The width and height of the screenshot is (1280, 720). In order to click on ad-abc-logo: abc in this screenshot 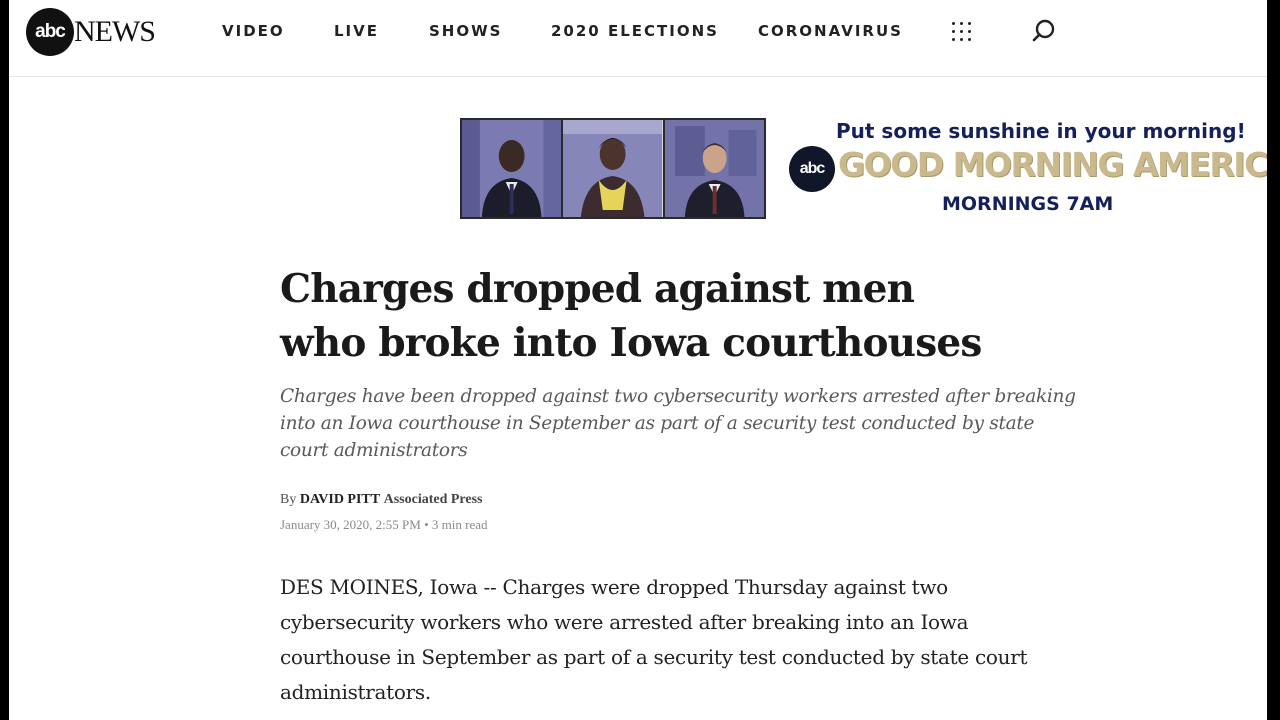, I will do `click(812, 169)`.